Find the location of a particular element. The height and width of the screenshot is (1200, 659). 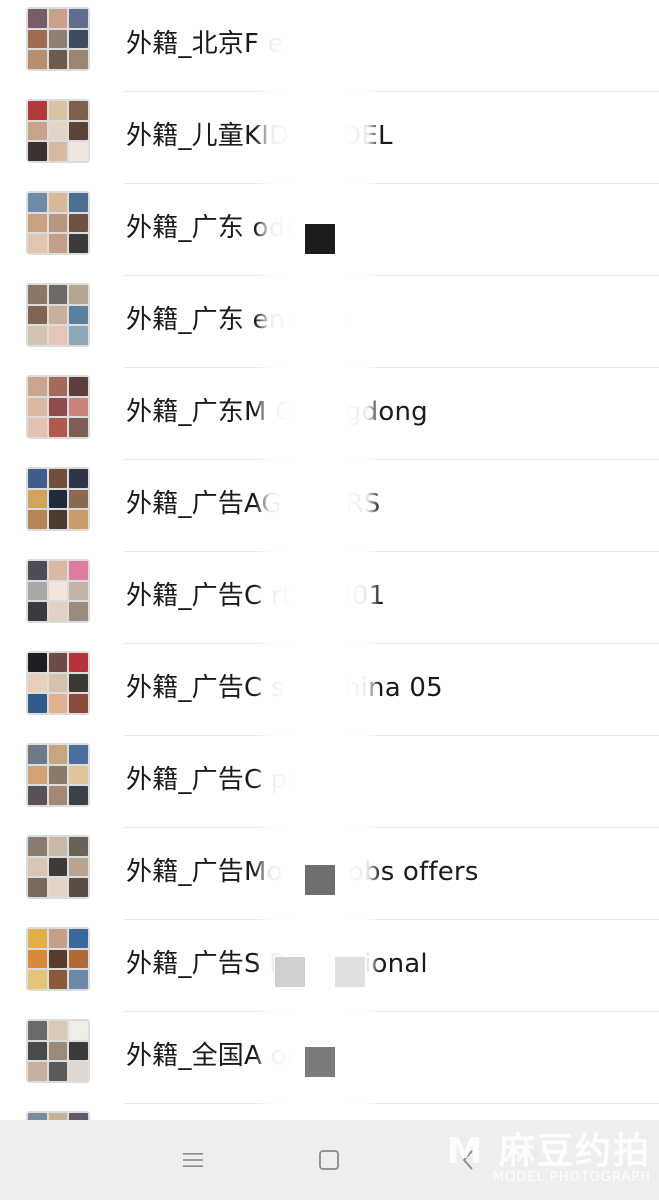

home-button is located at coordinates (329, 1160).